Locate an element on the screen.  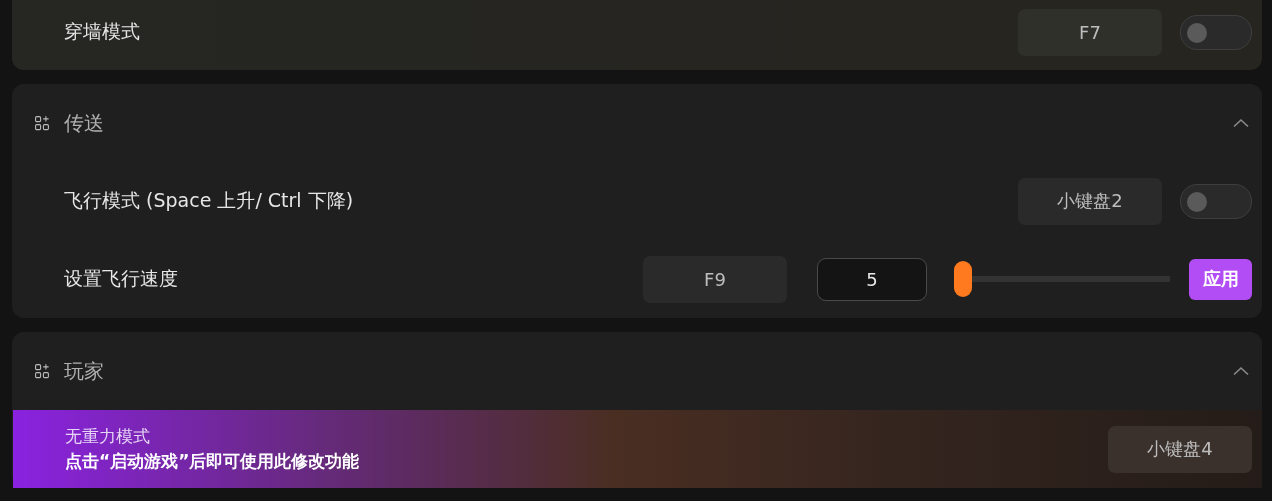
apply-button: 应用 is located at coordinates (1220, 279).